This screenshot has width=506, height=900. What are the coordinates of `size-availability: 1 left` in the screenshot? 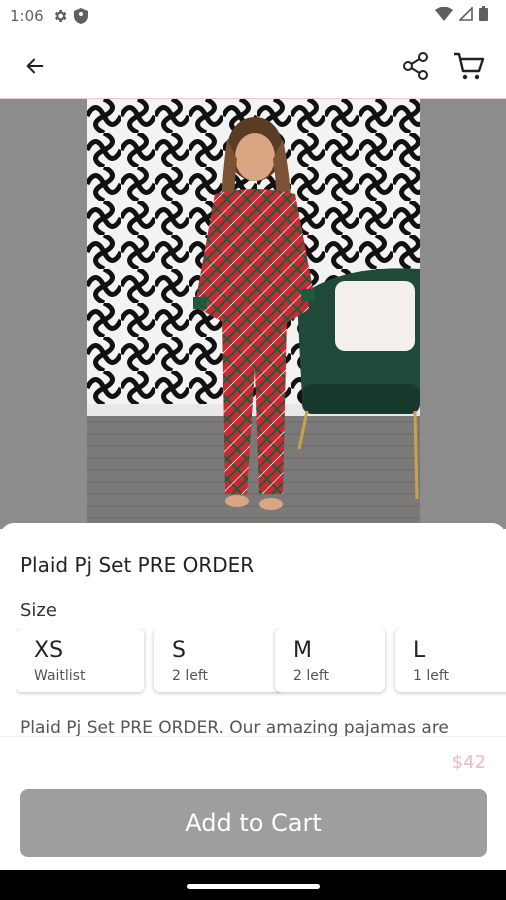 It's located at (431, 676).